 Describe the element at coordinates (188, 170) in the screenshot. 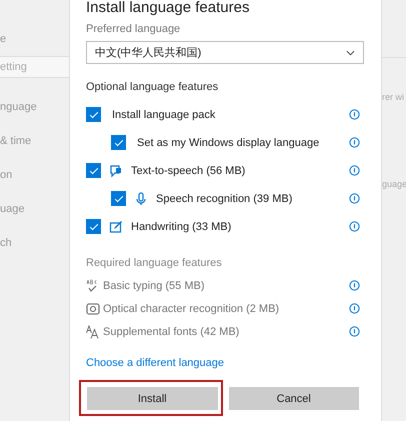

I see `feature-label: Text-to-speech (56 MB)` at that location.